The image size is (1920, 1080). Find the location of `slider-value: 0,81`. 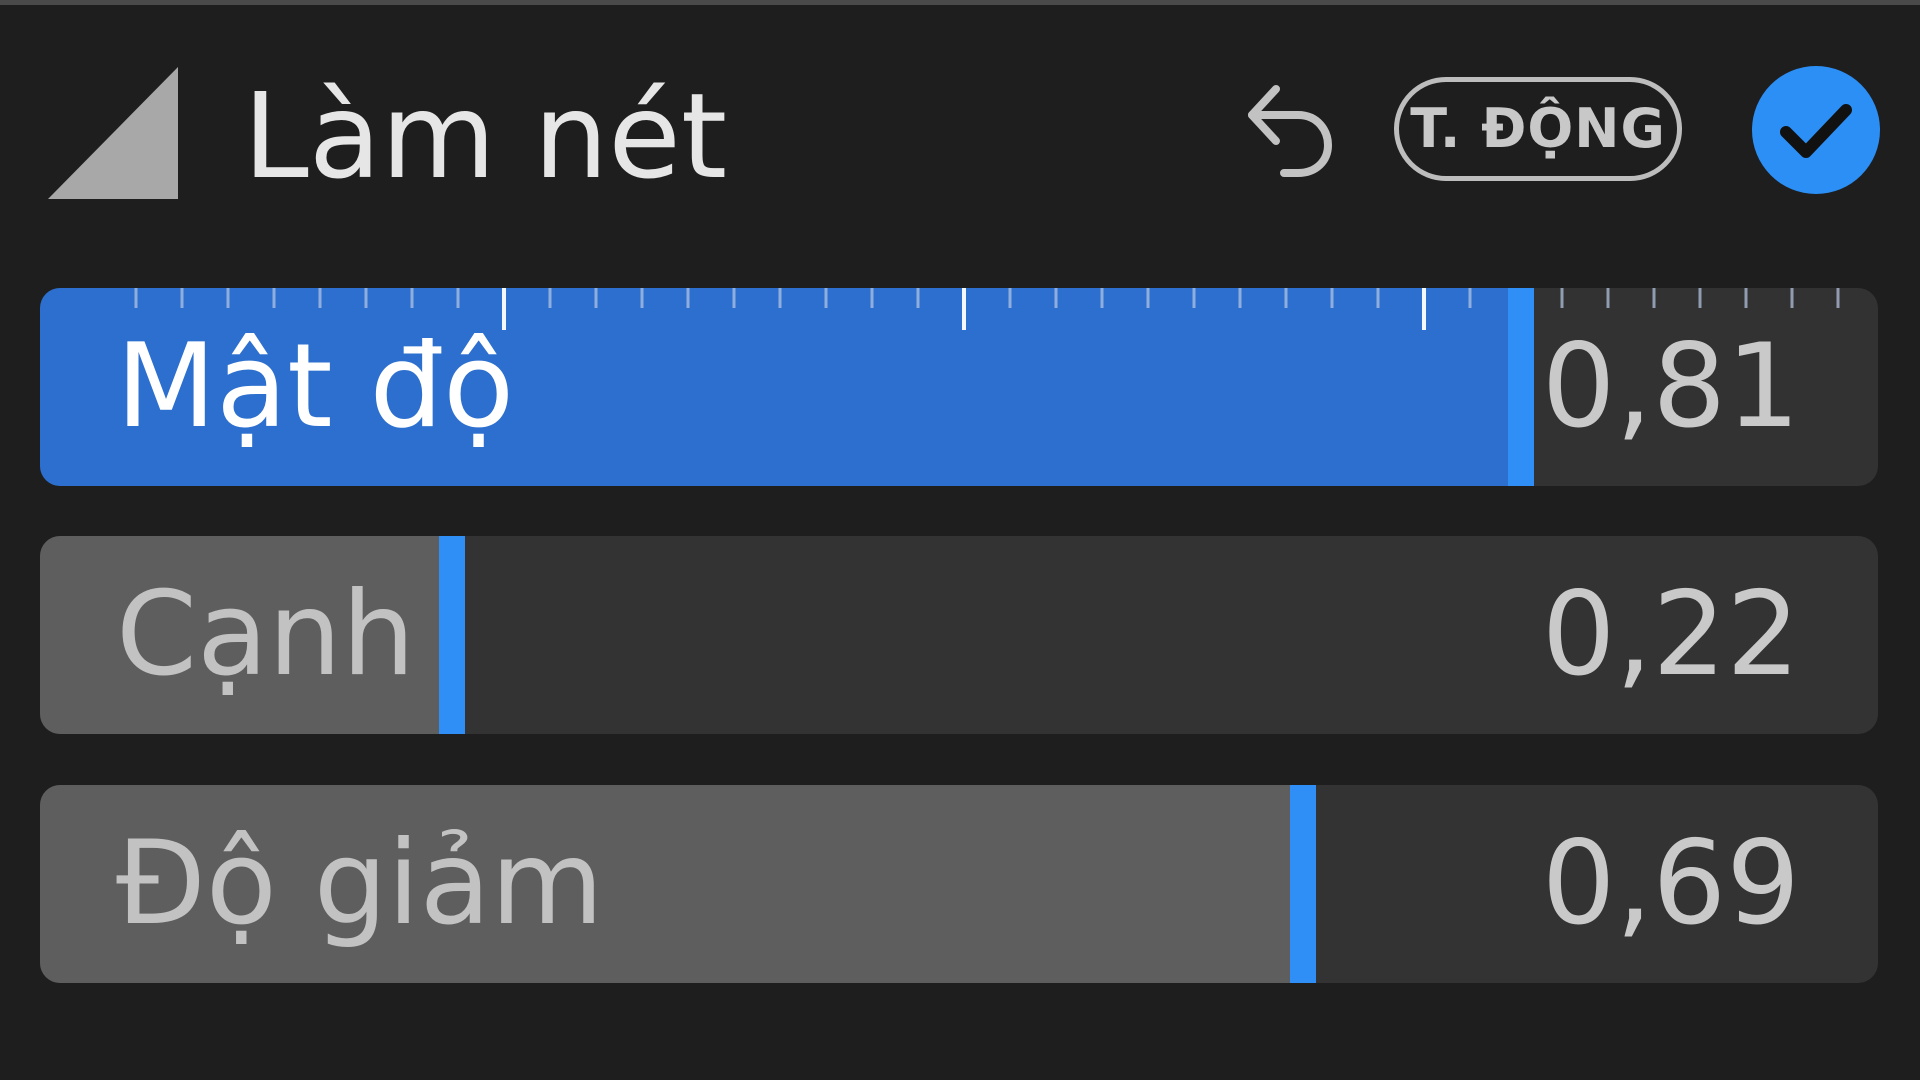

slider-value: 0,81 is located at coordinates (1671, 387).